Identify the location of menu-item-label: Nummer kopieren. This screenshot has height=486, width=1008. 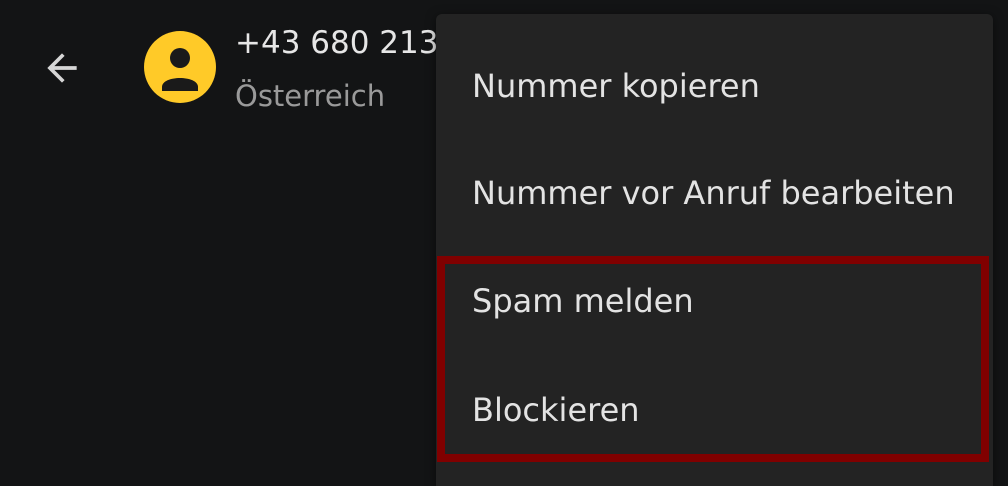
(616, 85).